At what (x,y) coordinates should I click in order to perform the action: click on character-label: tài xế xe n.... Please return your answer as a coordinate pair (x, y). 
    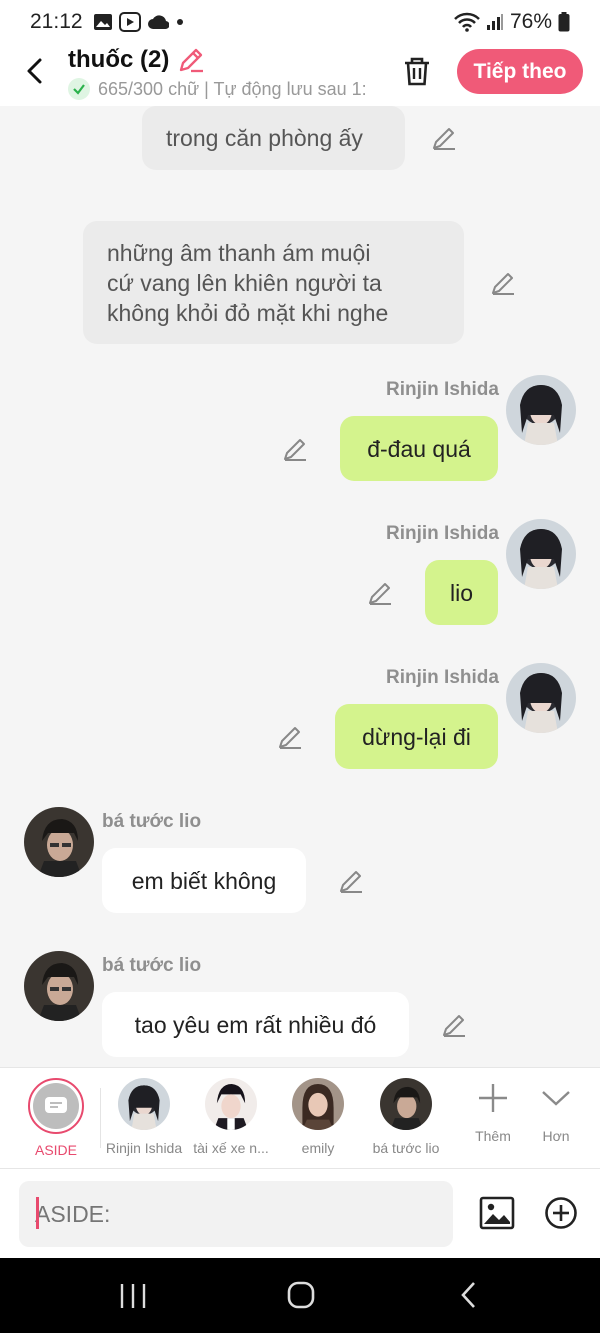
    Looking at the image, I should click on (231, 1148).